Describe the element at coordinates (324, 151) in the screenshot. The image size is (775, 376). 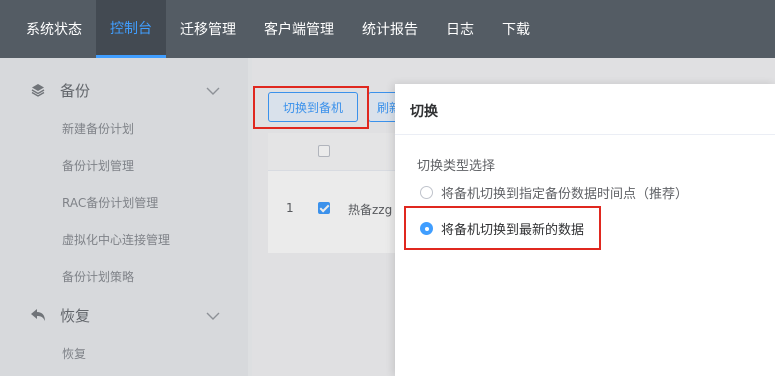
I see `select-all-checkbox` at that location.